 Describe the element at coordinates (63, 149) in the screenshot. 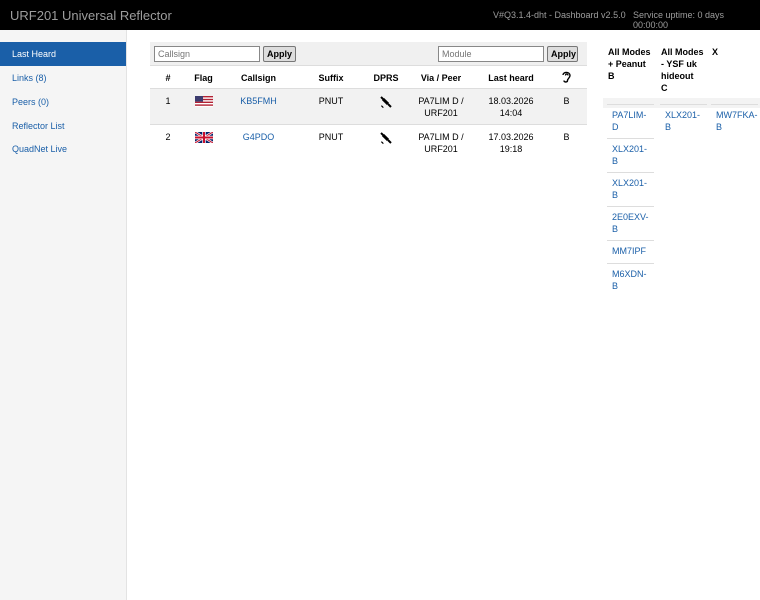

I see `sidebar-item-quadnet-live: QuadNet Live` at that location.